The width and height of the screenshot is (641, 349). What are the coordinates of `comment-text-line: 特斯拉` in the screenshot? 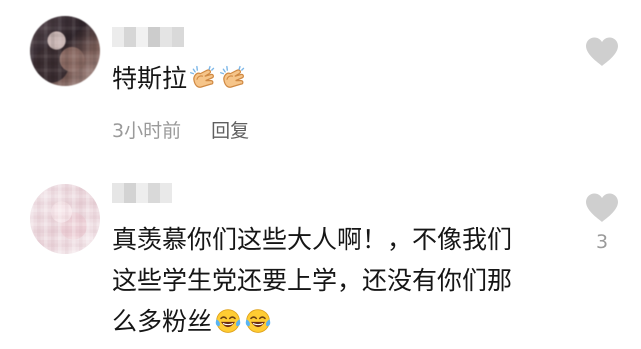 It's located at (150, 78).